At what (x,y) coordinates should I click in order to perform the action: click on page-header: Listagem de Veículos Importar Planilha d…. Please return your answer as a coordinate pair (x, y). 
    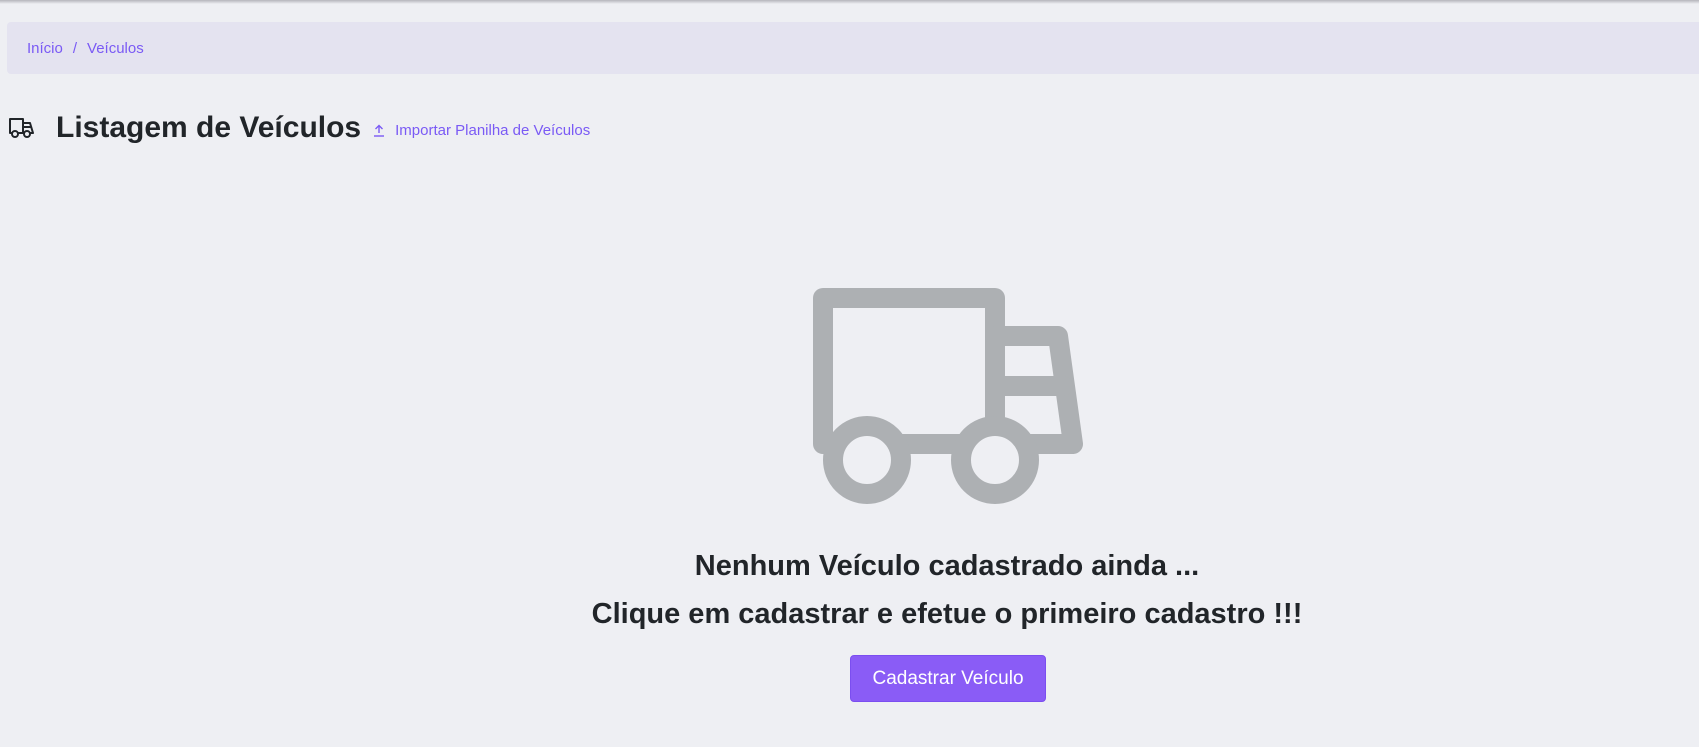
    Looking at the image, I should click on (299, 128).